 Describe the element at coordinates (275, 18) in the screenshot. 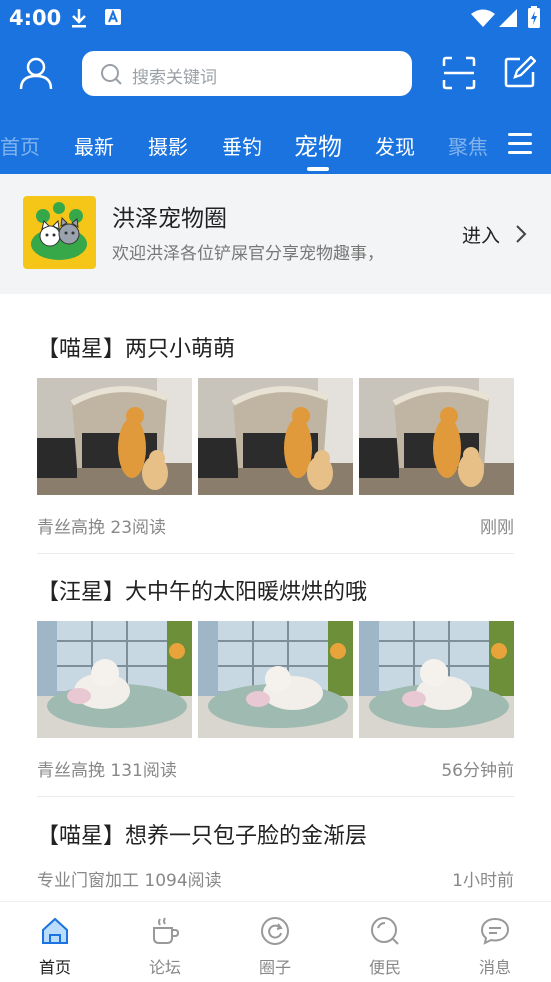

I see `status-bar: 4:00` at that location.